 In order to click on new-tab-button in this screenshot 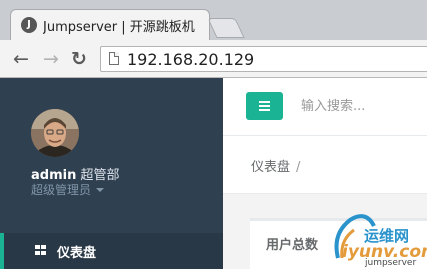, I will do `click(226, 28)`.